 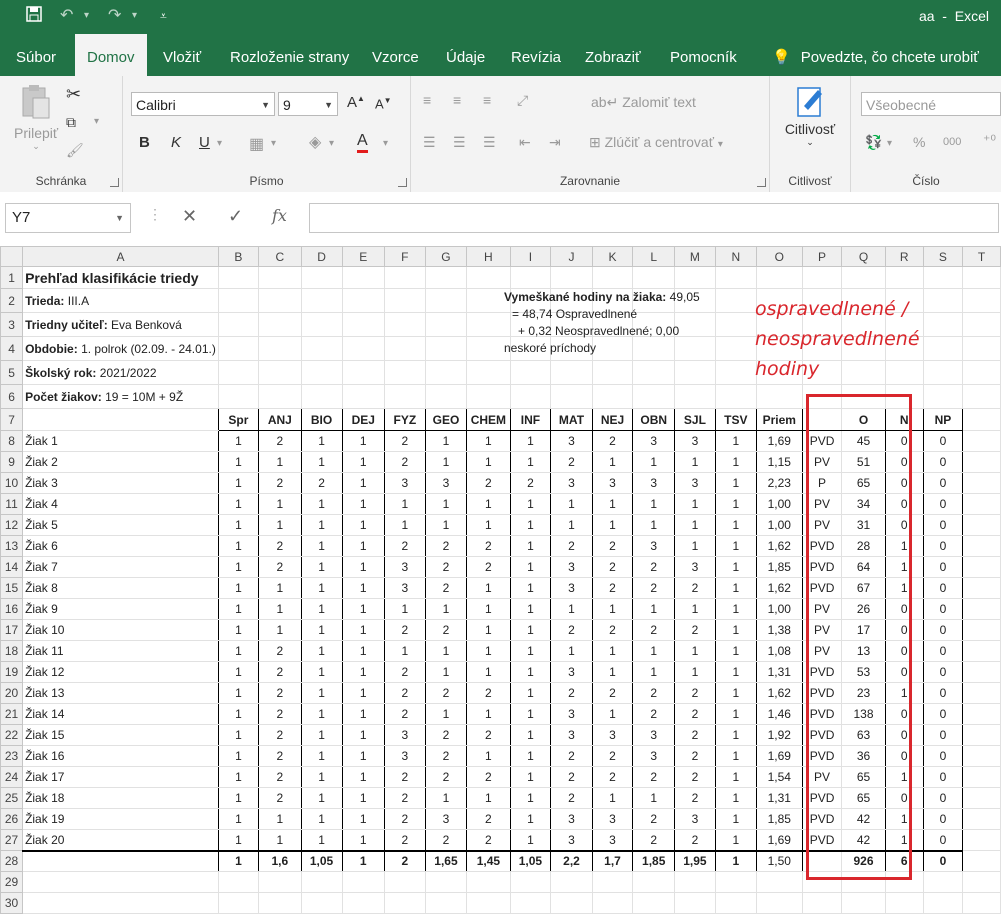 What do you see at coordinates (321, 860) in the screenshot?
I see `total-grade-cell: 1,05` at bounding box center [321, 860].